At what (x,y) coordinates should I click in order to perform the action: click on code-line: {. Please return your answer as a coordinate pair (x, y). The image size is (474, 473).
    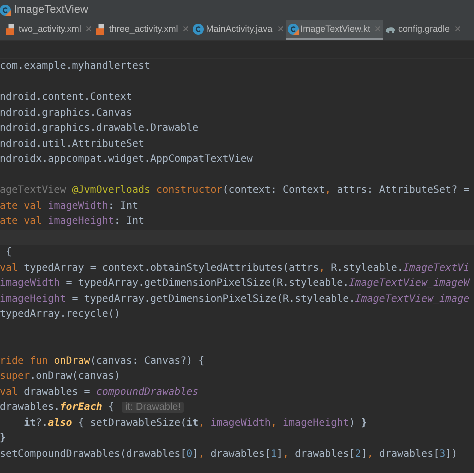
    Looking at the image, I should click on (8, 252).